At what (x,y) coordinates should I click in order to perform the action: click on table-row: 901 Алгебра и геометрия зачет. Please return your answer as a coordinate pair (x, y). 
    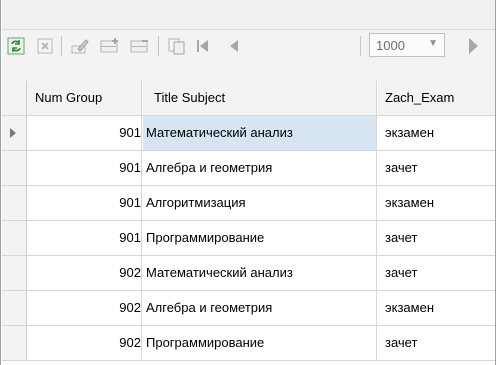
    Looking at the image, I should click on (248, 168).